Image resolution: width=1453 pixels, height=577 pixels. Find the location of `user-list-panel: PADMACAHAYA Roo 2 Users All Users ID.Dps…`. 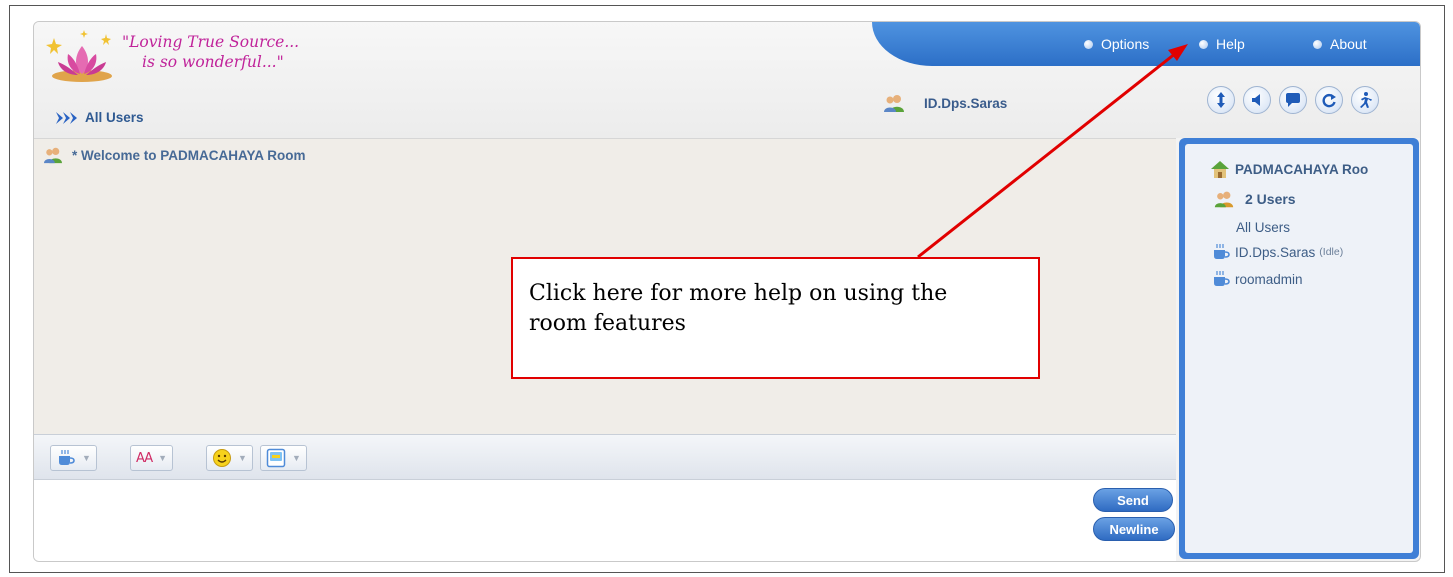

user-list-panel: PADMACAHAYA Roo 2 Users All Users ID.Dps… is located at coordinates (1299, 348).